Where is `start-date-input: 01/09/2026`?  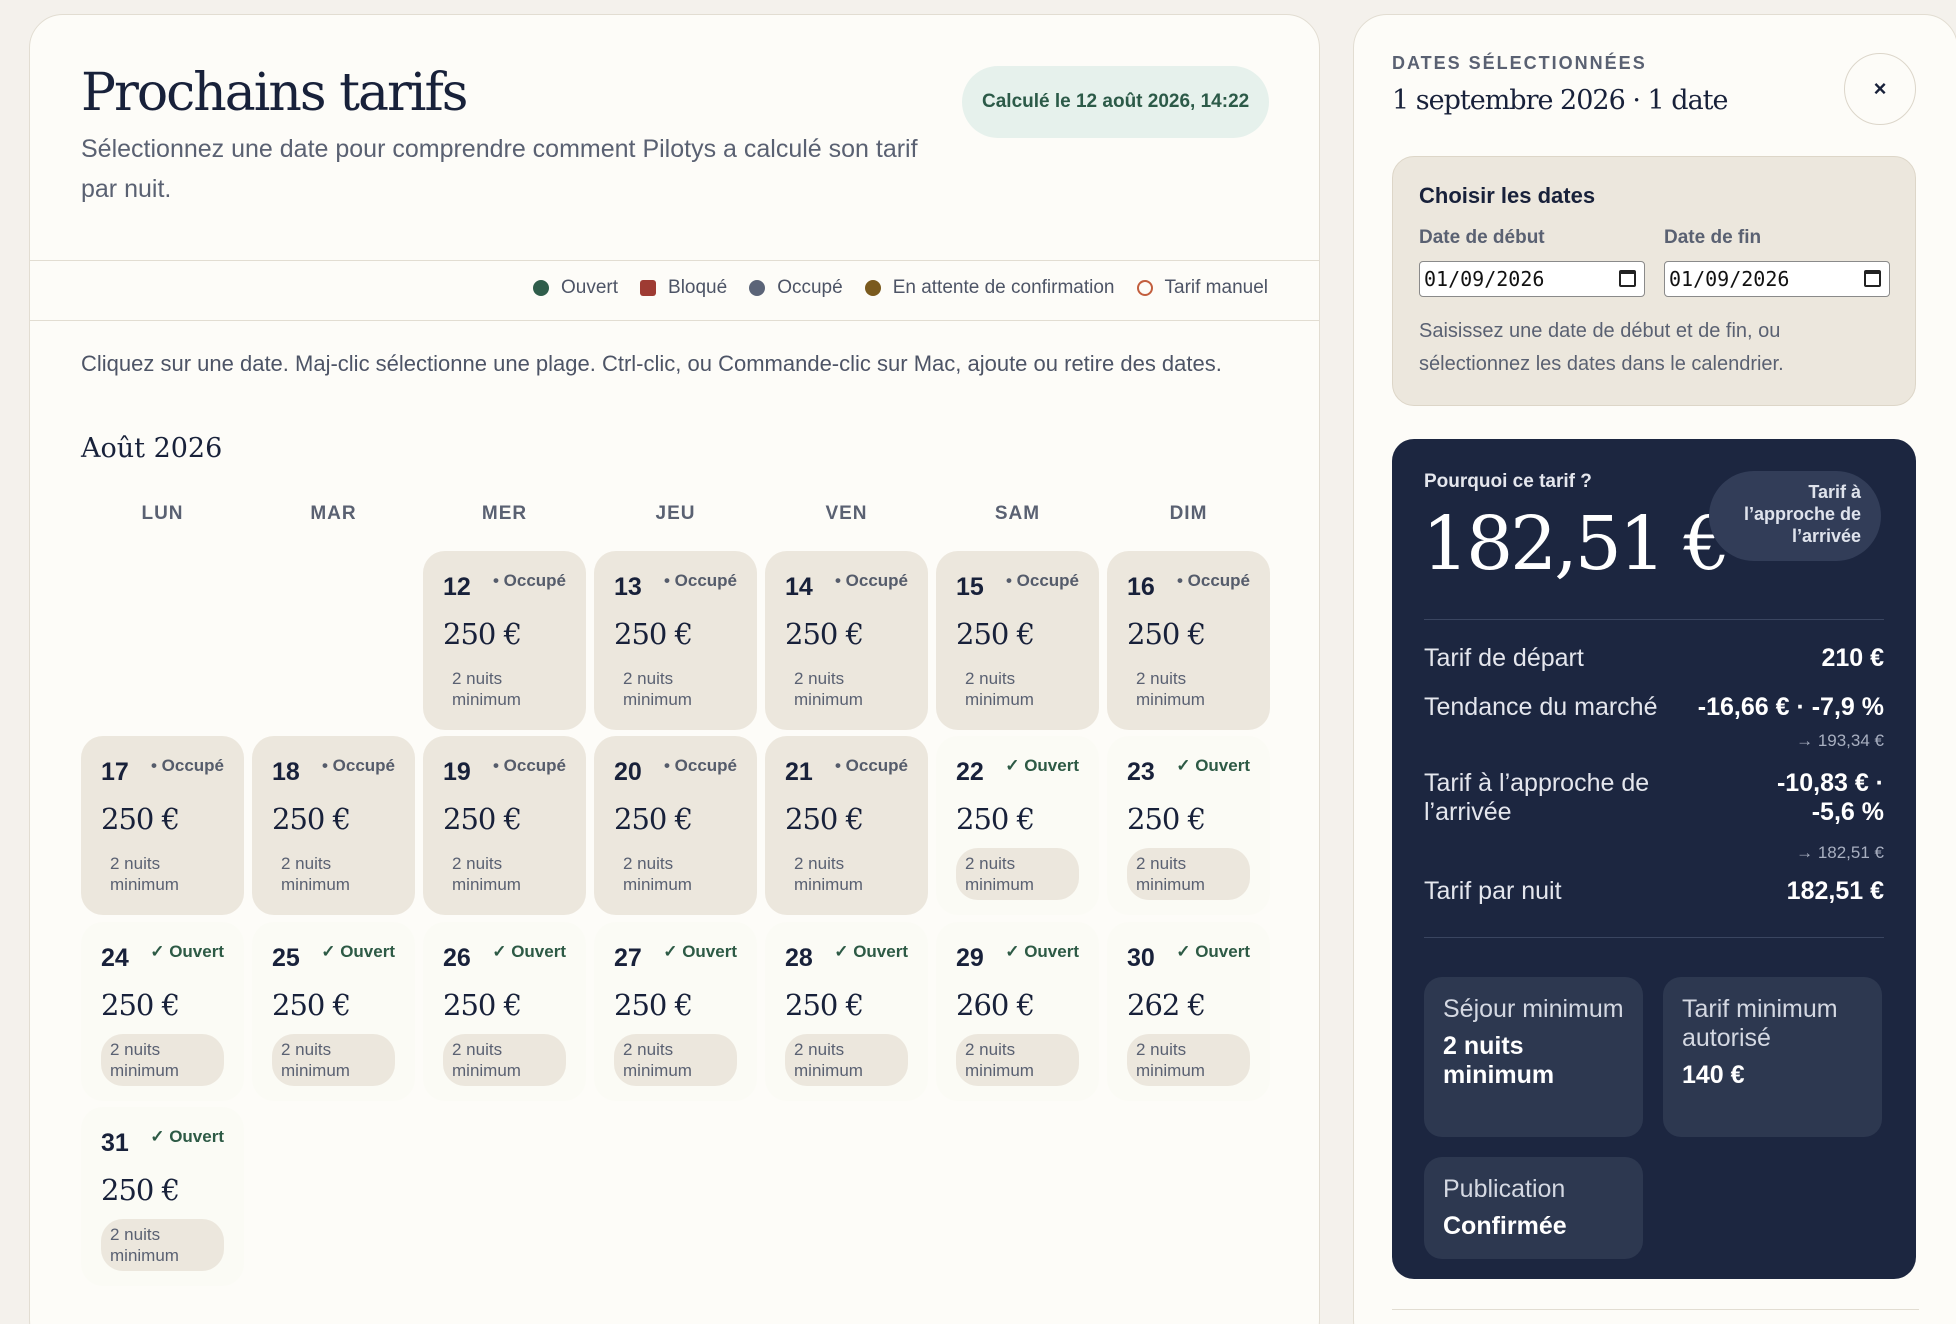 start-date-input: 01/09/2026 is located at coordinates (1532, 279).